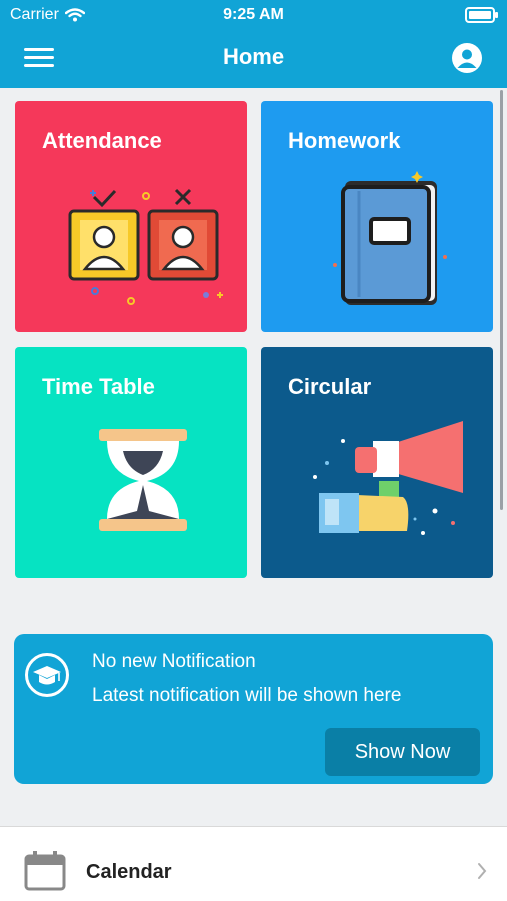 Image resolution: width=507 pixels, height=901 pixels. What do you see at coordinates (388, 478) in the screenshot?
I see `megaphone-icon` at bounding box center [388, 478].